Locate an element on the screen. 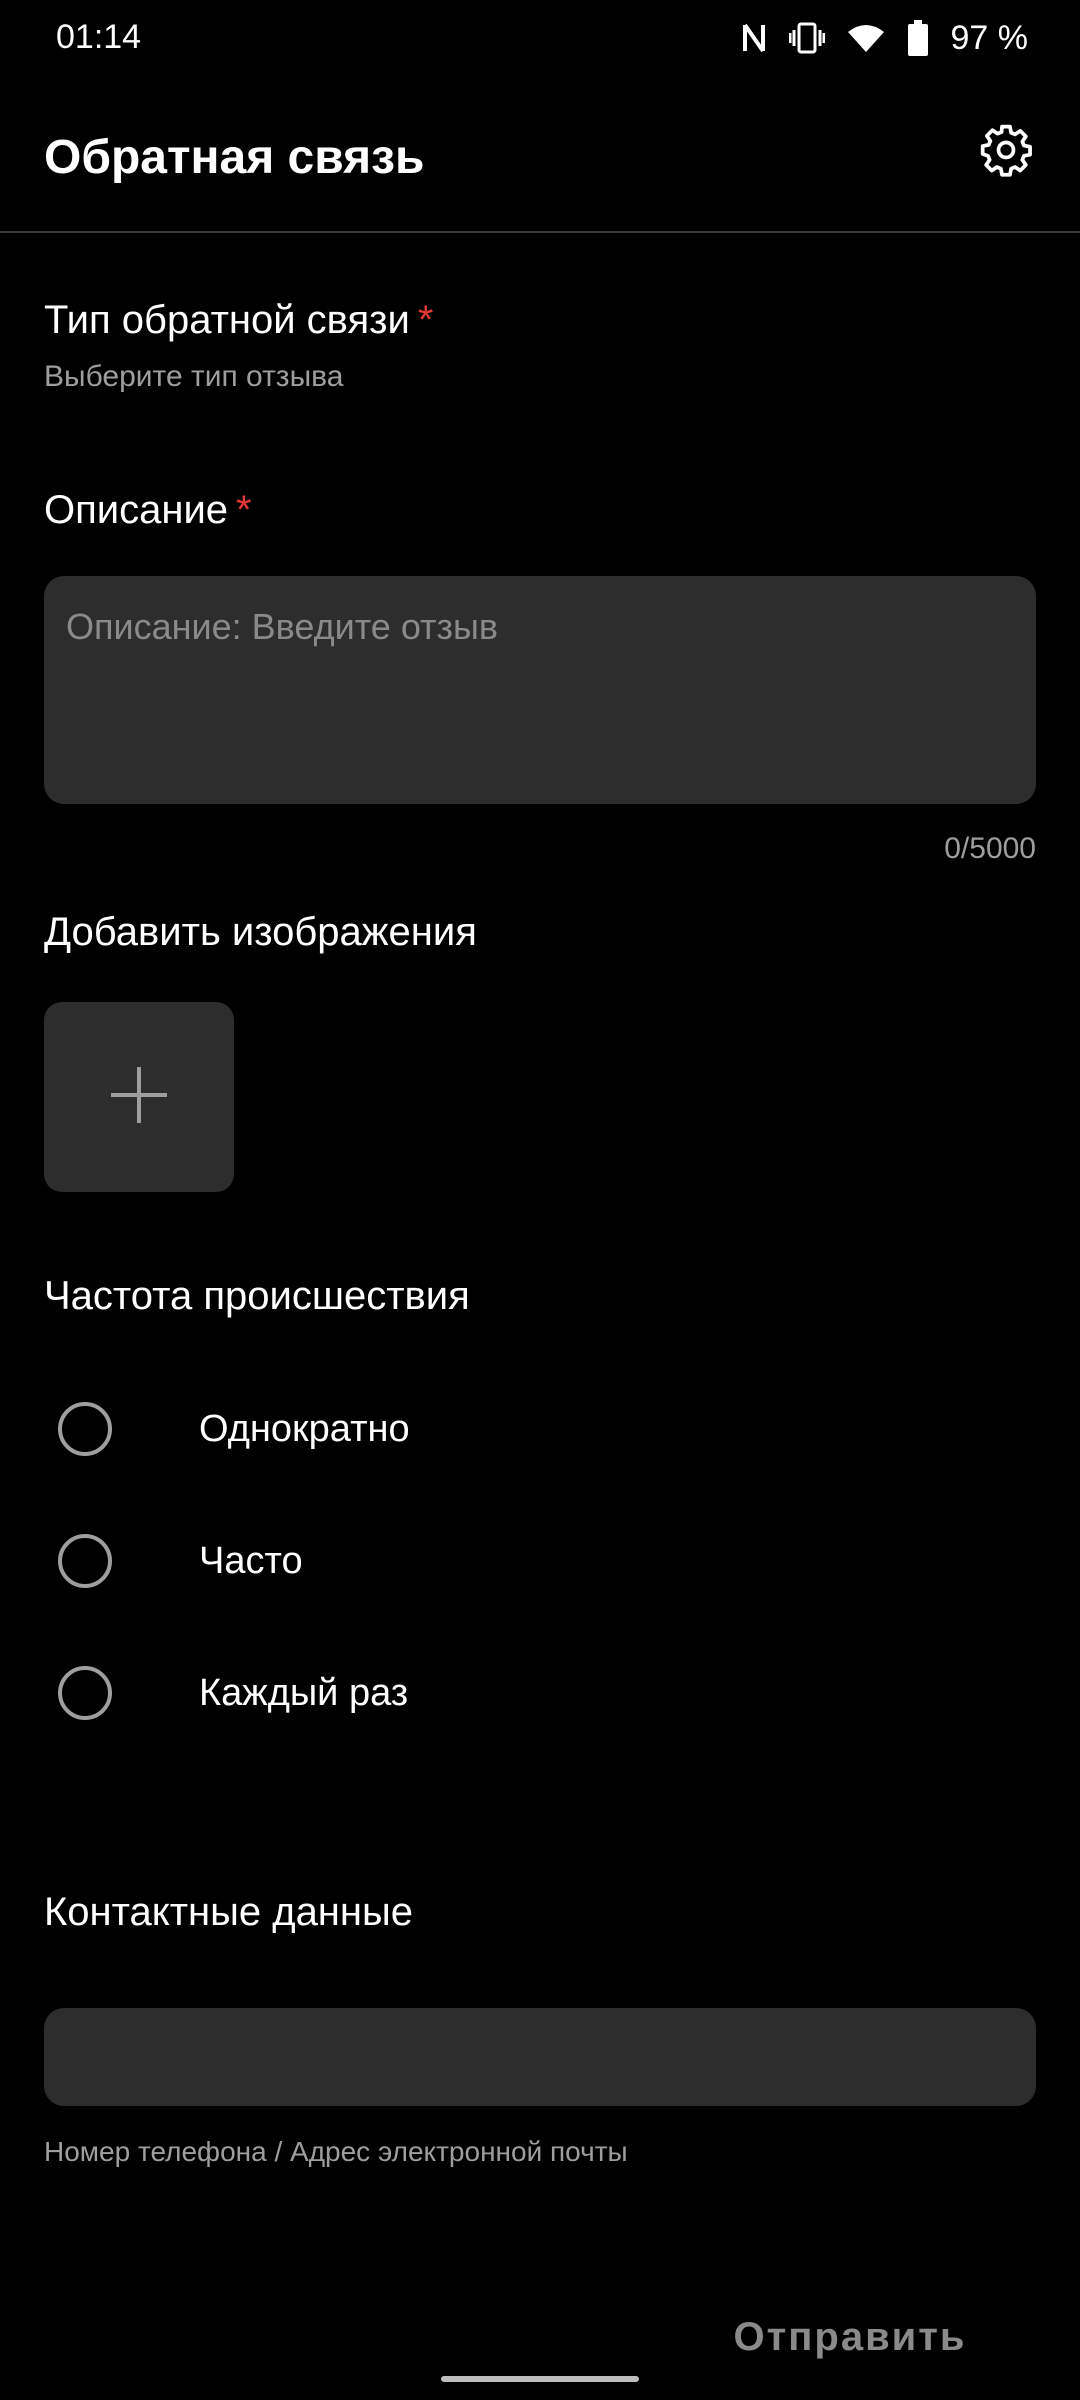 This screenshot has width=1080, height=2400. description-label: Описание is located at coordinates (136, 510).